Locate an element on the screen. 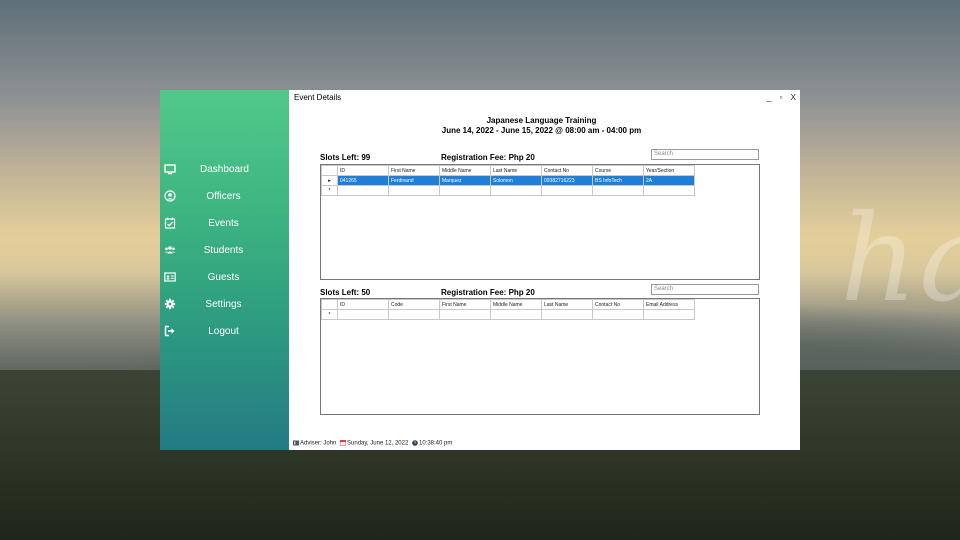  table-cell: Solomon is located at coordinates (516, 180).